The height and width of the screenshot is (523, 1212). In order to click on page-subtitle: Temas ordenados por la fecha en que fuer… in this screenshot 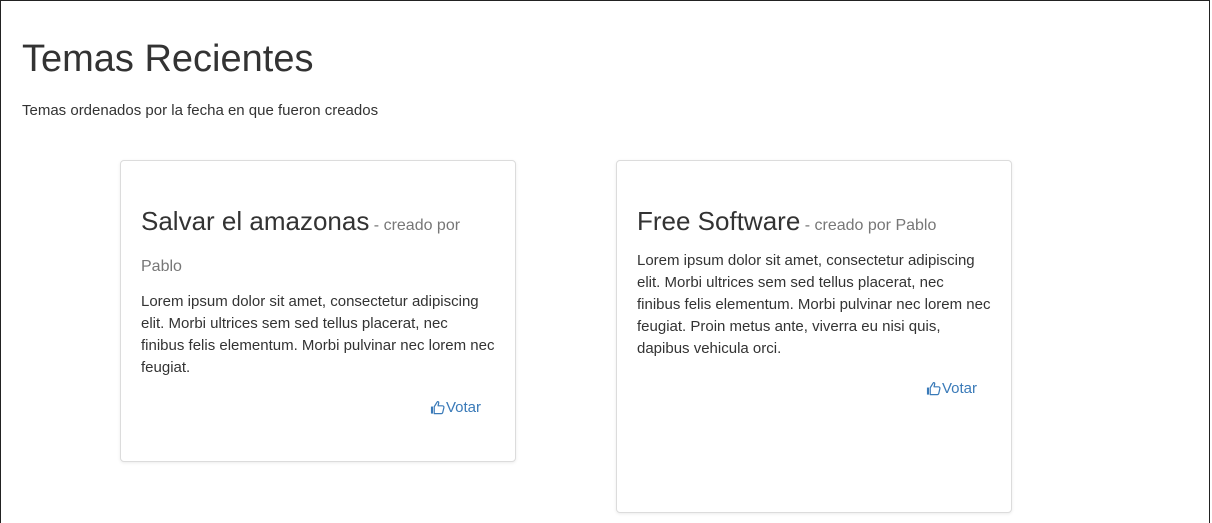, I will do `click(200, 110)`.